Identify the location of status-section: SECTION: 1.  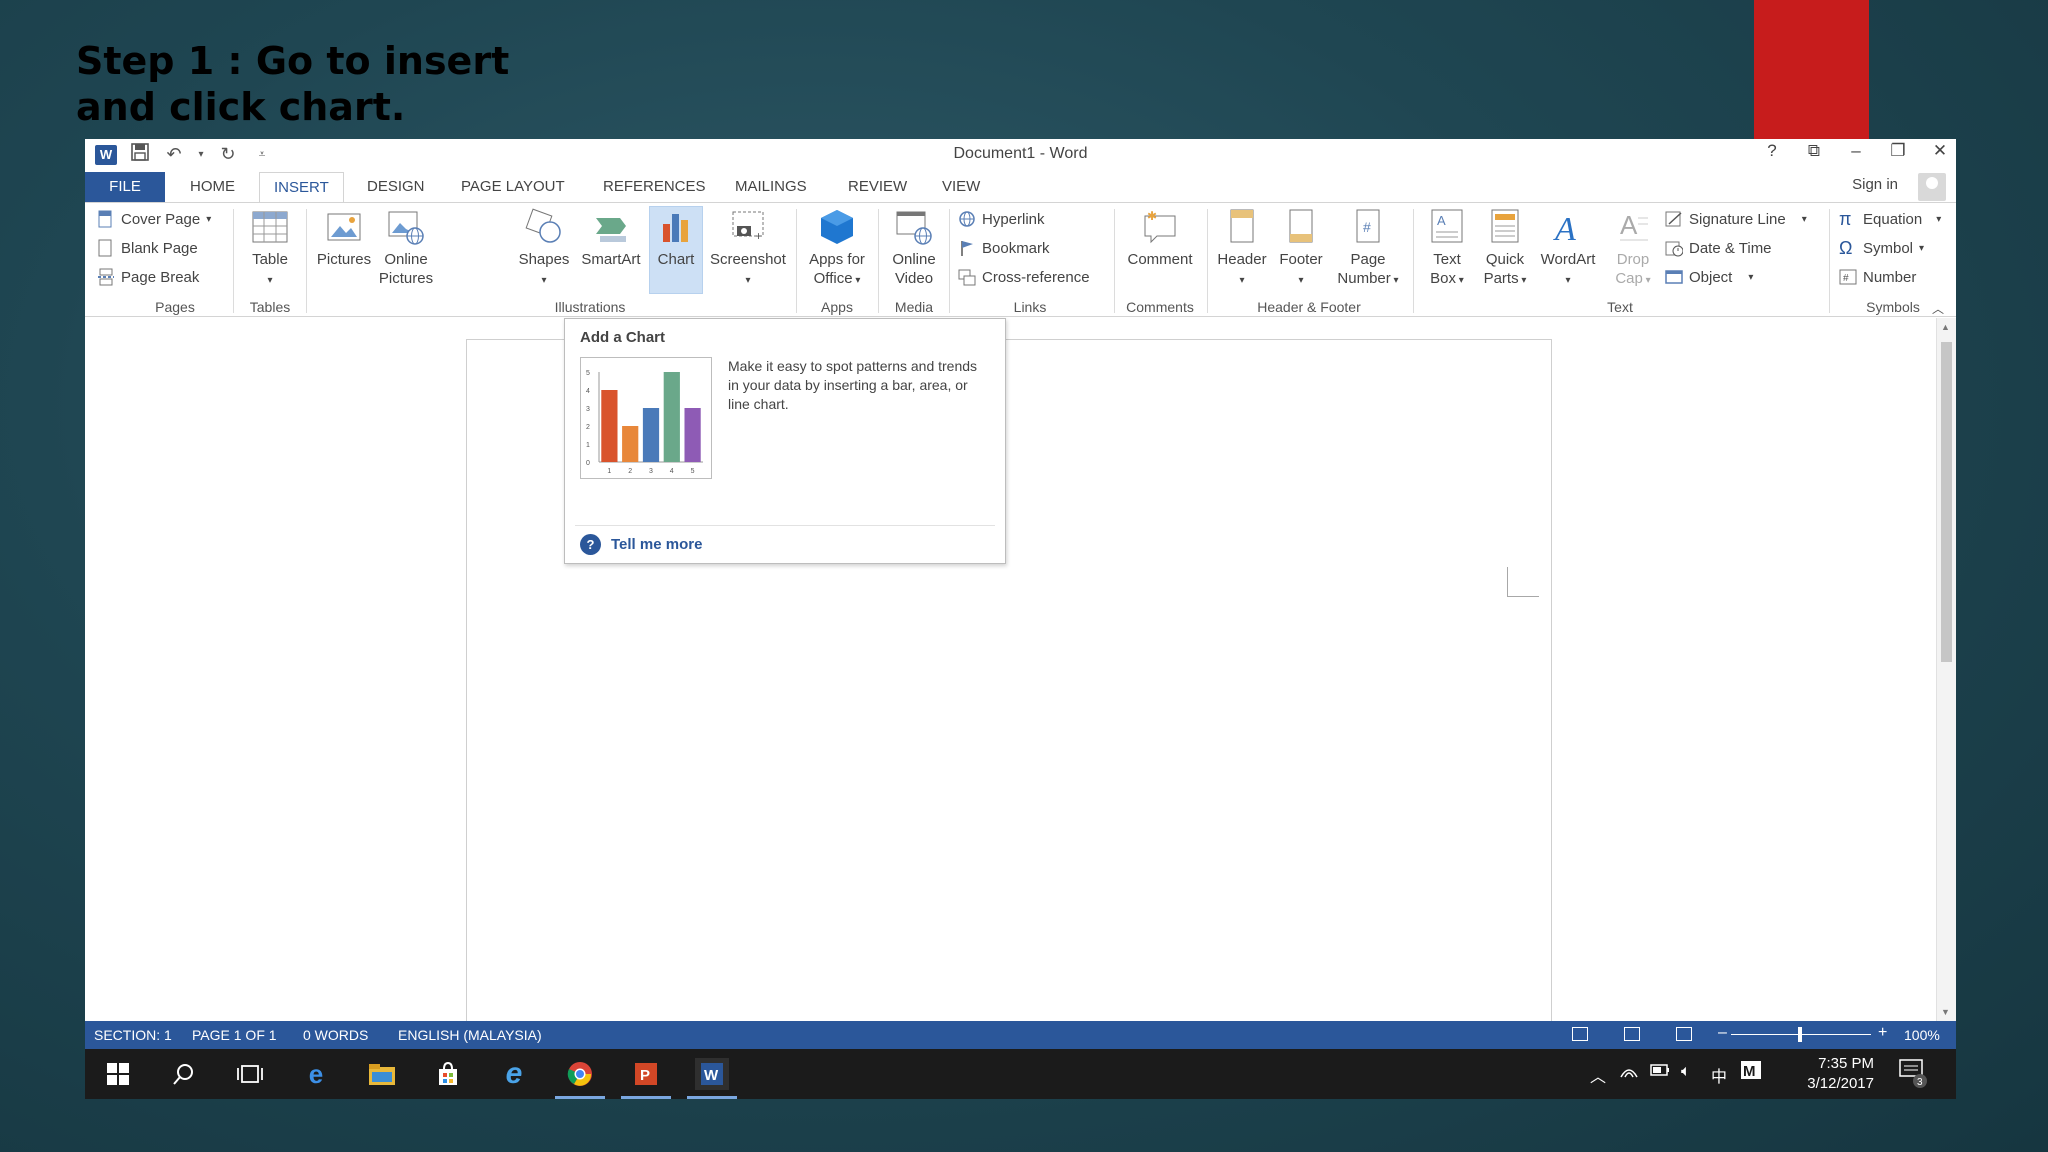
(133, 1035).